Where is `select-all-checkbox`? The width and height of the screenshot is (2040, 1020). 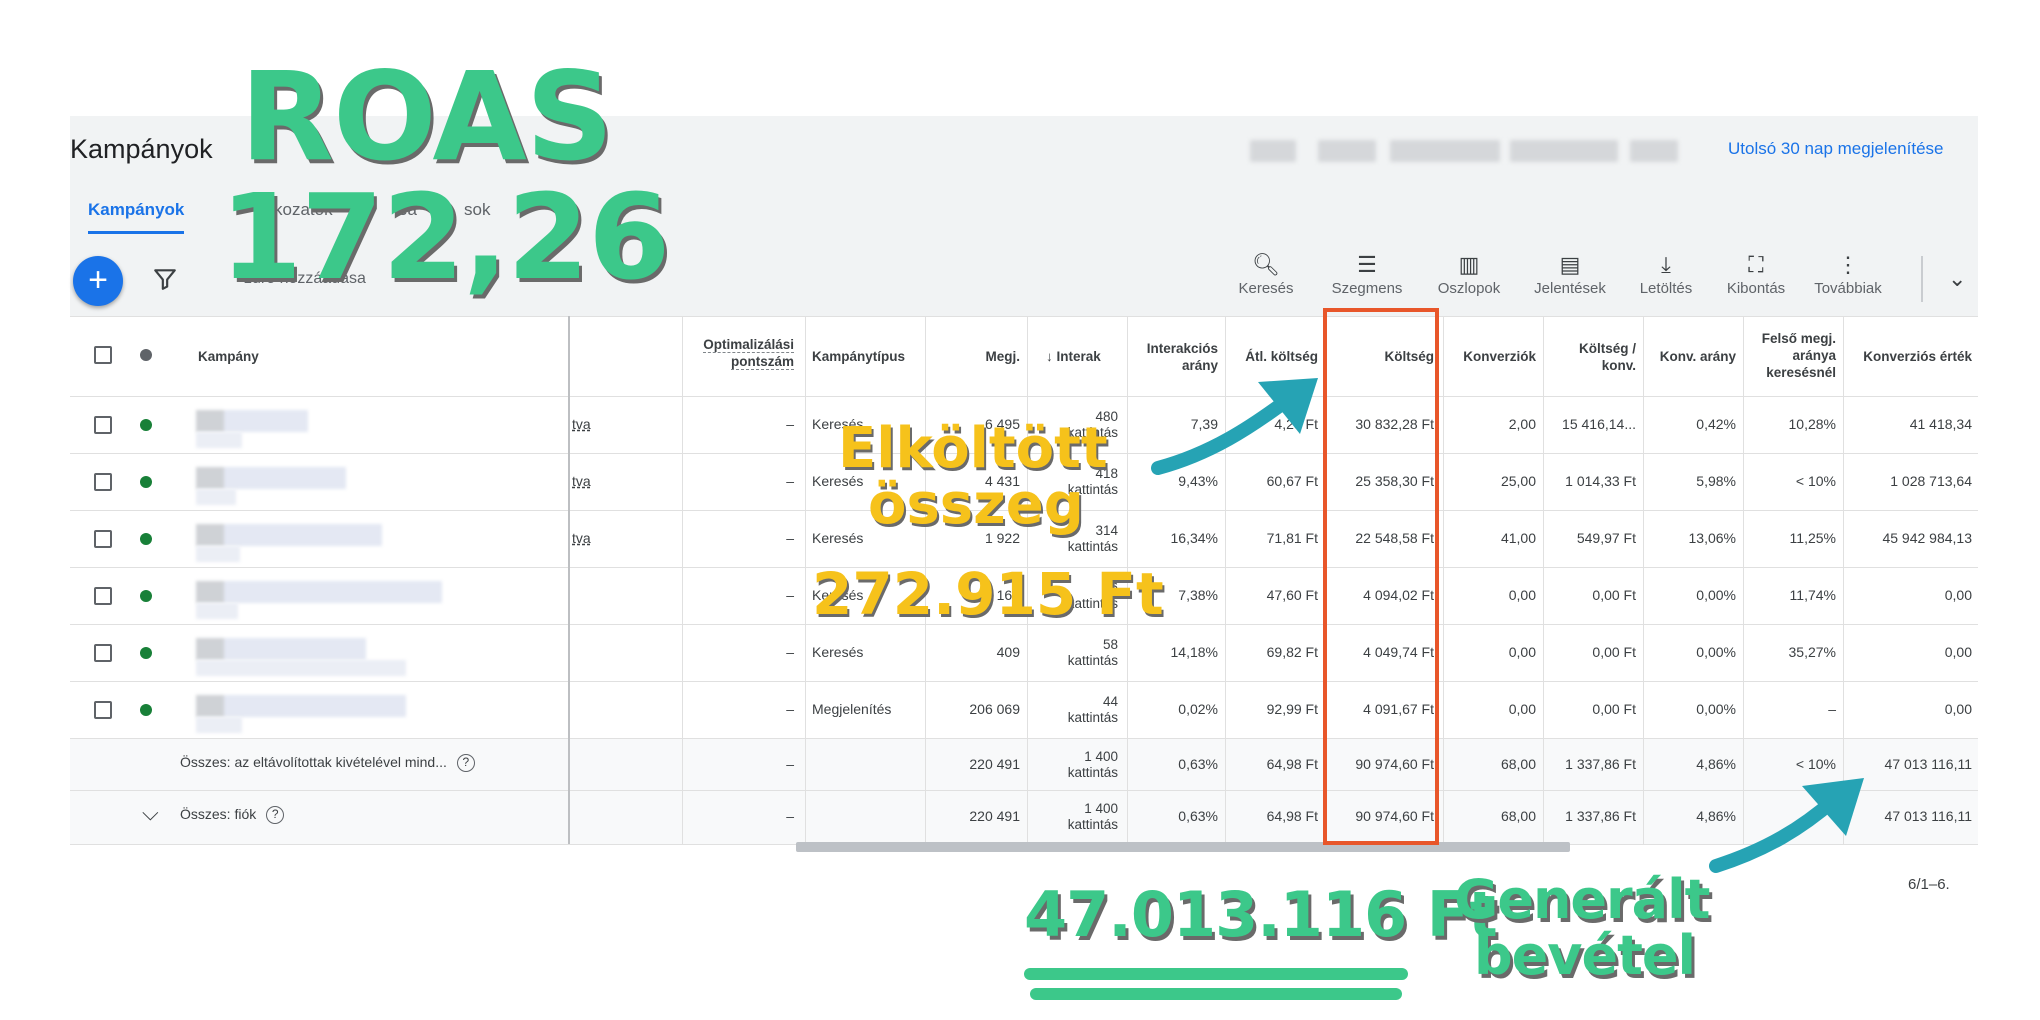 select-all-checkbox is located at coordinates (103, 355).